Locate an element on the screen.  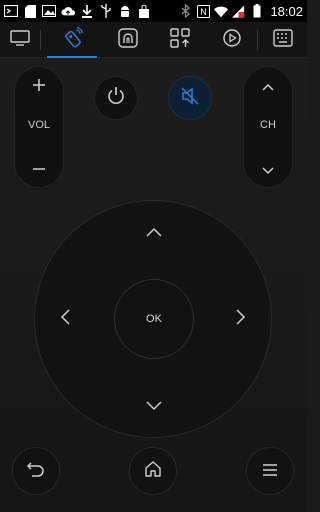
battery-icon is located at coordinates (257, 11).